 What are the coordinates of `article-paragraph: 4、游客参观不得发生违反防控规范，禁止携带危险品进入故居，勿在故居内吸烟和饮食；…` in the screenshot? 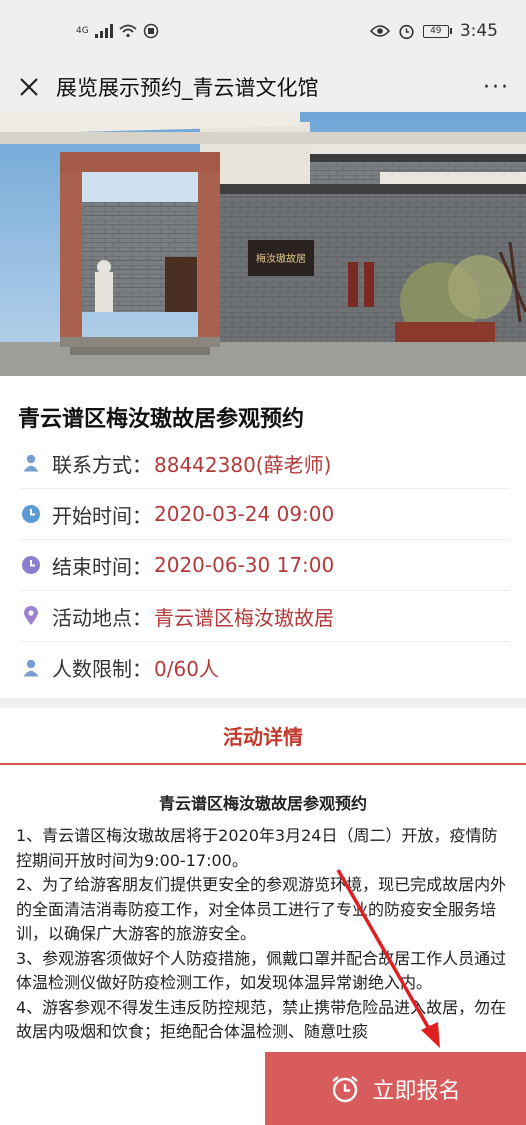 It's located at (261, 1019).